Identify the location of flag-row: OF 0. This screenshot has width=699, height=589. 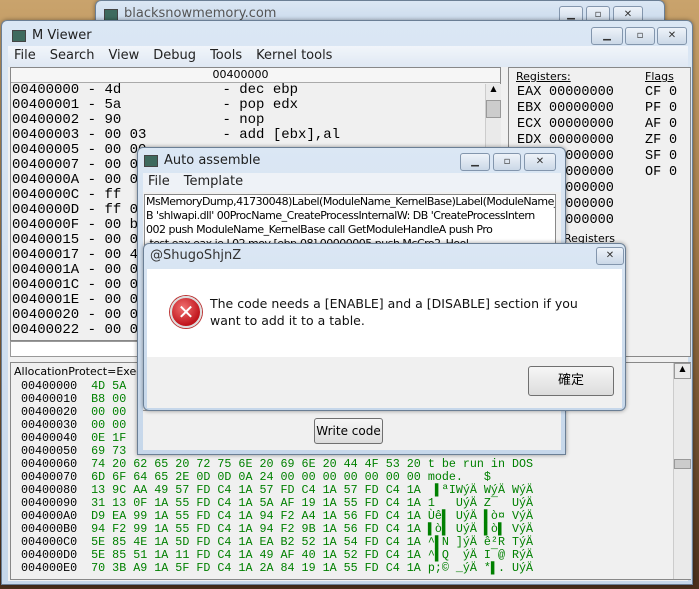
(661, 173).